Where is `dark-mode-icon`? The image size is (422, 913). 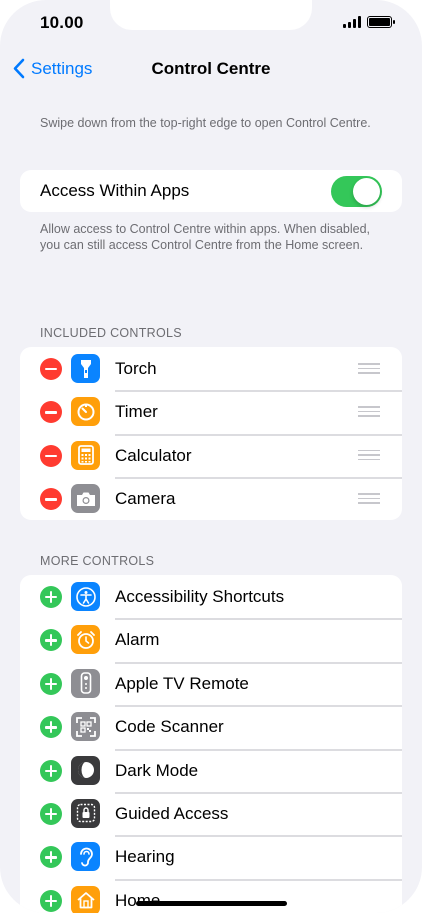
dark-mode-icon is located at coordinates (85, 770).